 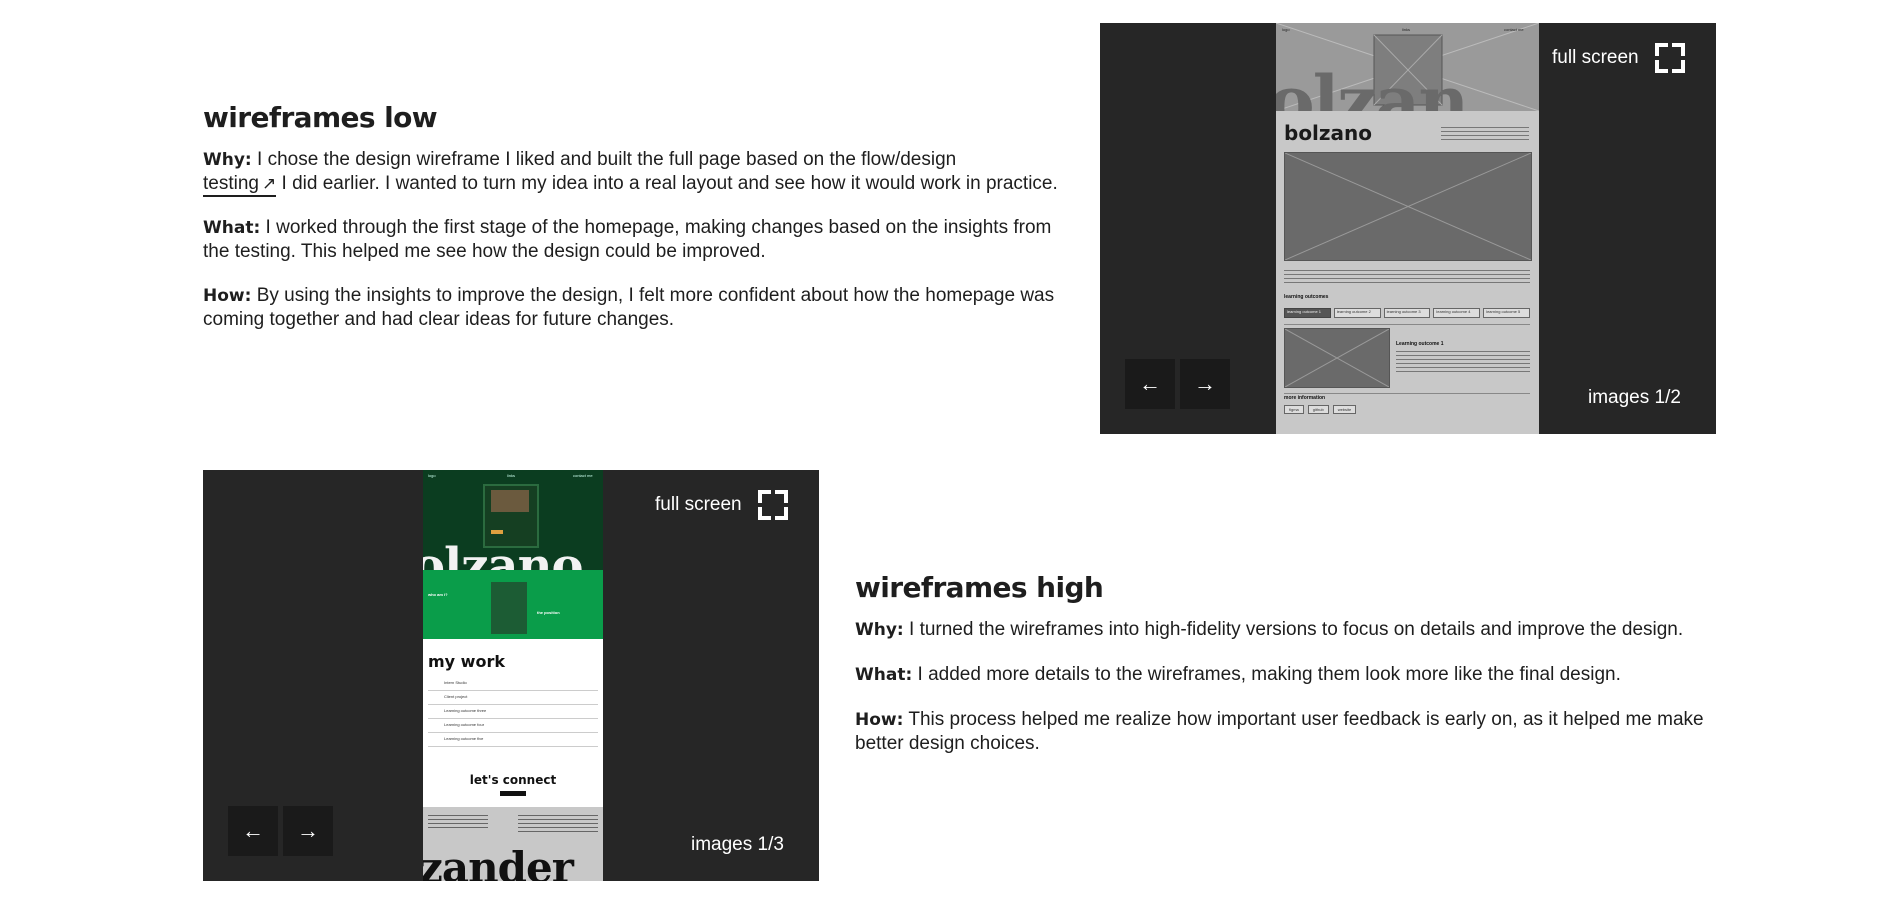 What do you see at coordinates (458, 822) in the screenshot?
I see `hifi-footer-text` at bounding box center [458, 822].